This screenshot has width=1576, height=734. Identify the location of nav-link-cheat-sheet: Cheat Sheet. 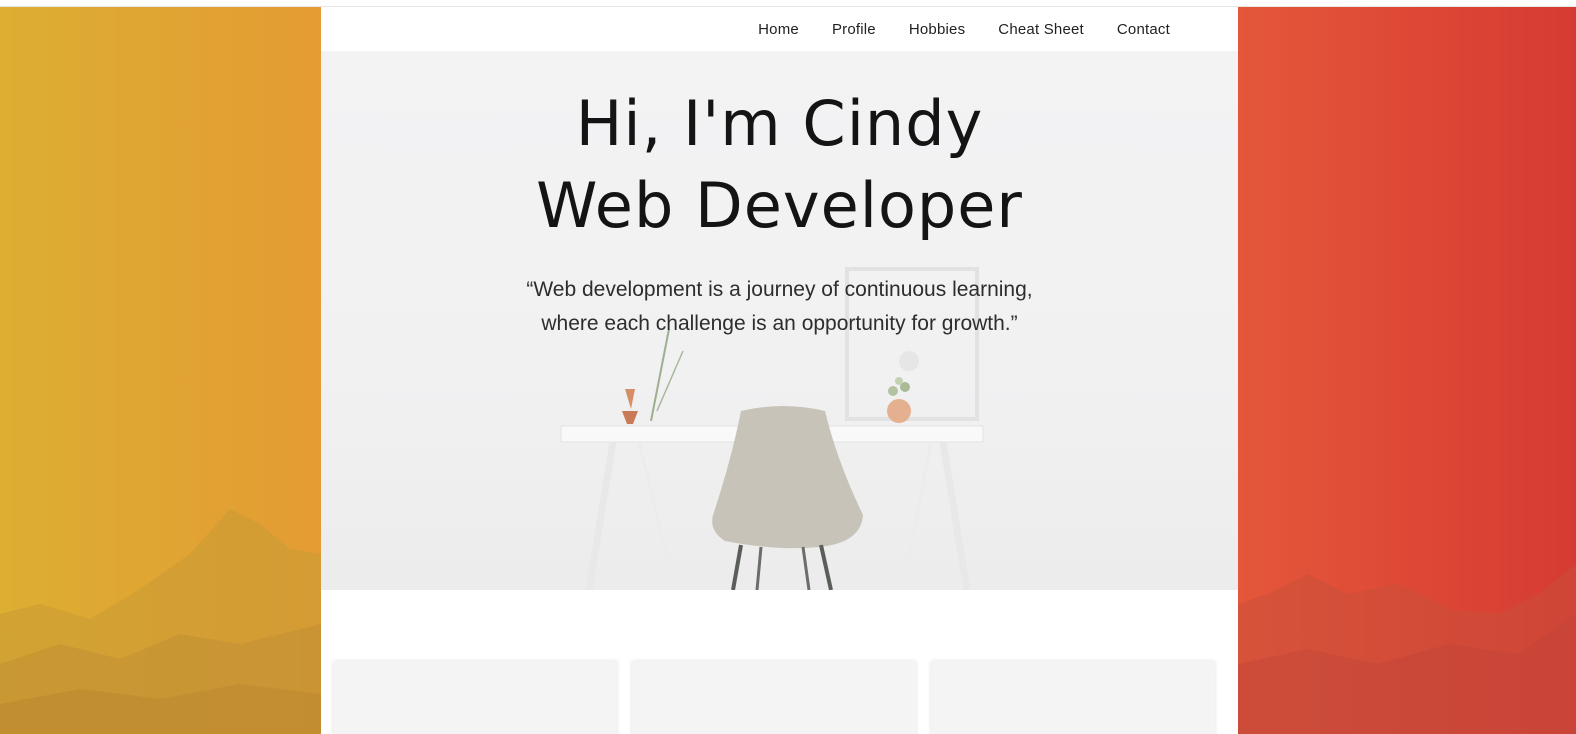
(1041, 29).